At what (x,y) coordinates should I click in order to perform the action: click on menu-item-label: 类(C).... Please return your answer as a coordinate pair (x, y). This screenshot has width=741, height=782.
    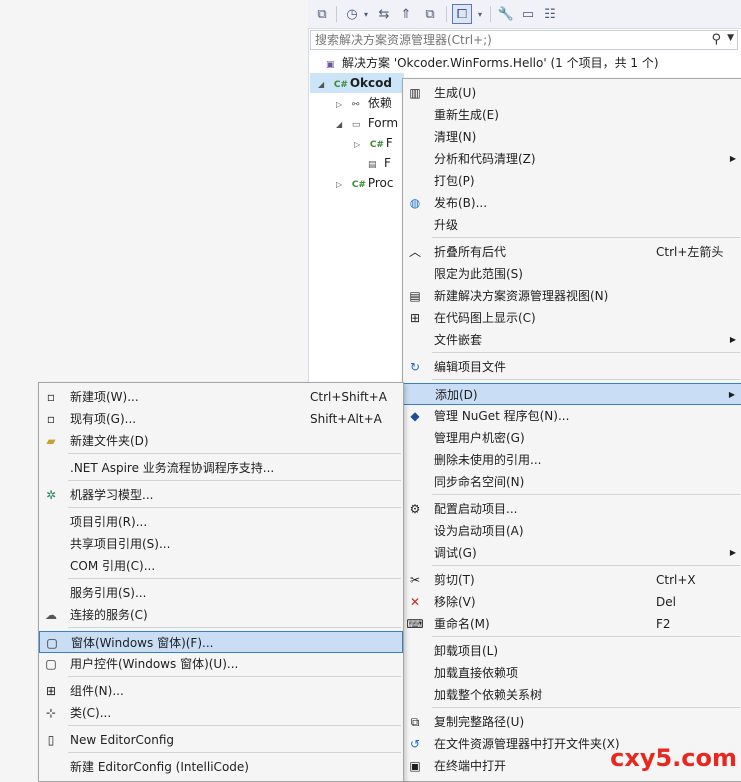
    Looking at the image, I should click on (91, 713).